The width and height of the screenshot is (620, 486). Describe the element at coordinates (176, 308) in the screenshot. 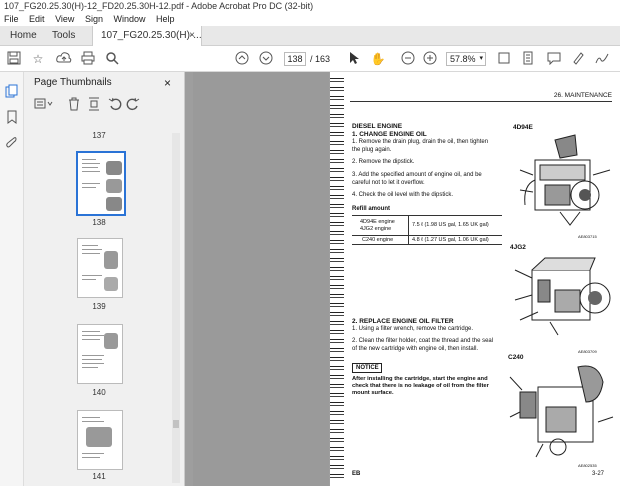

I see `thumbnail-scrollbar` at that location.